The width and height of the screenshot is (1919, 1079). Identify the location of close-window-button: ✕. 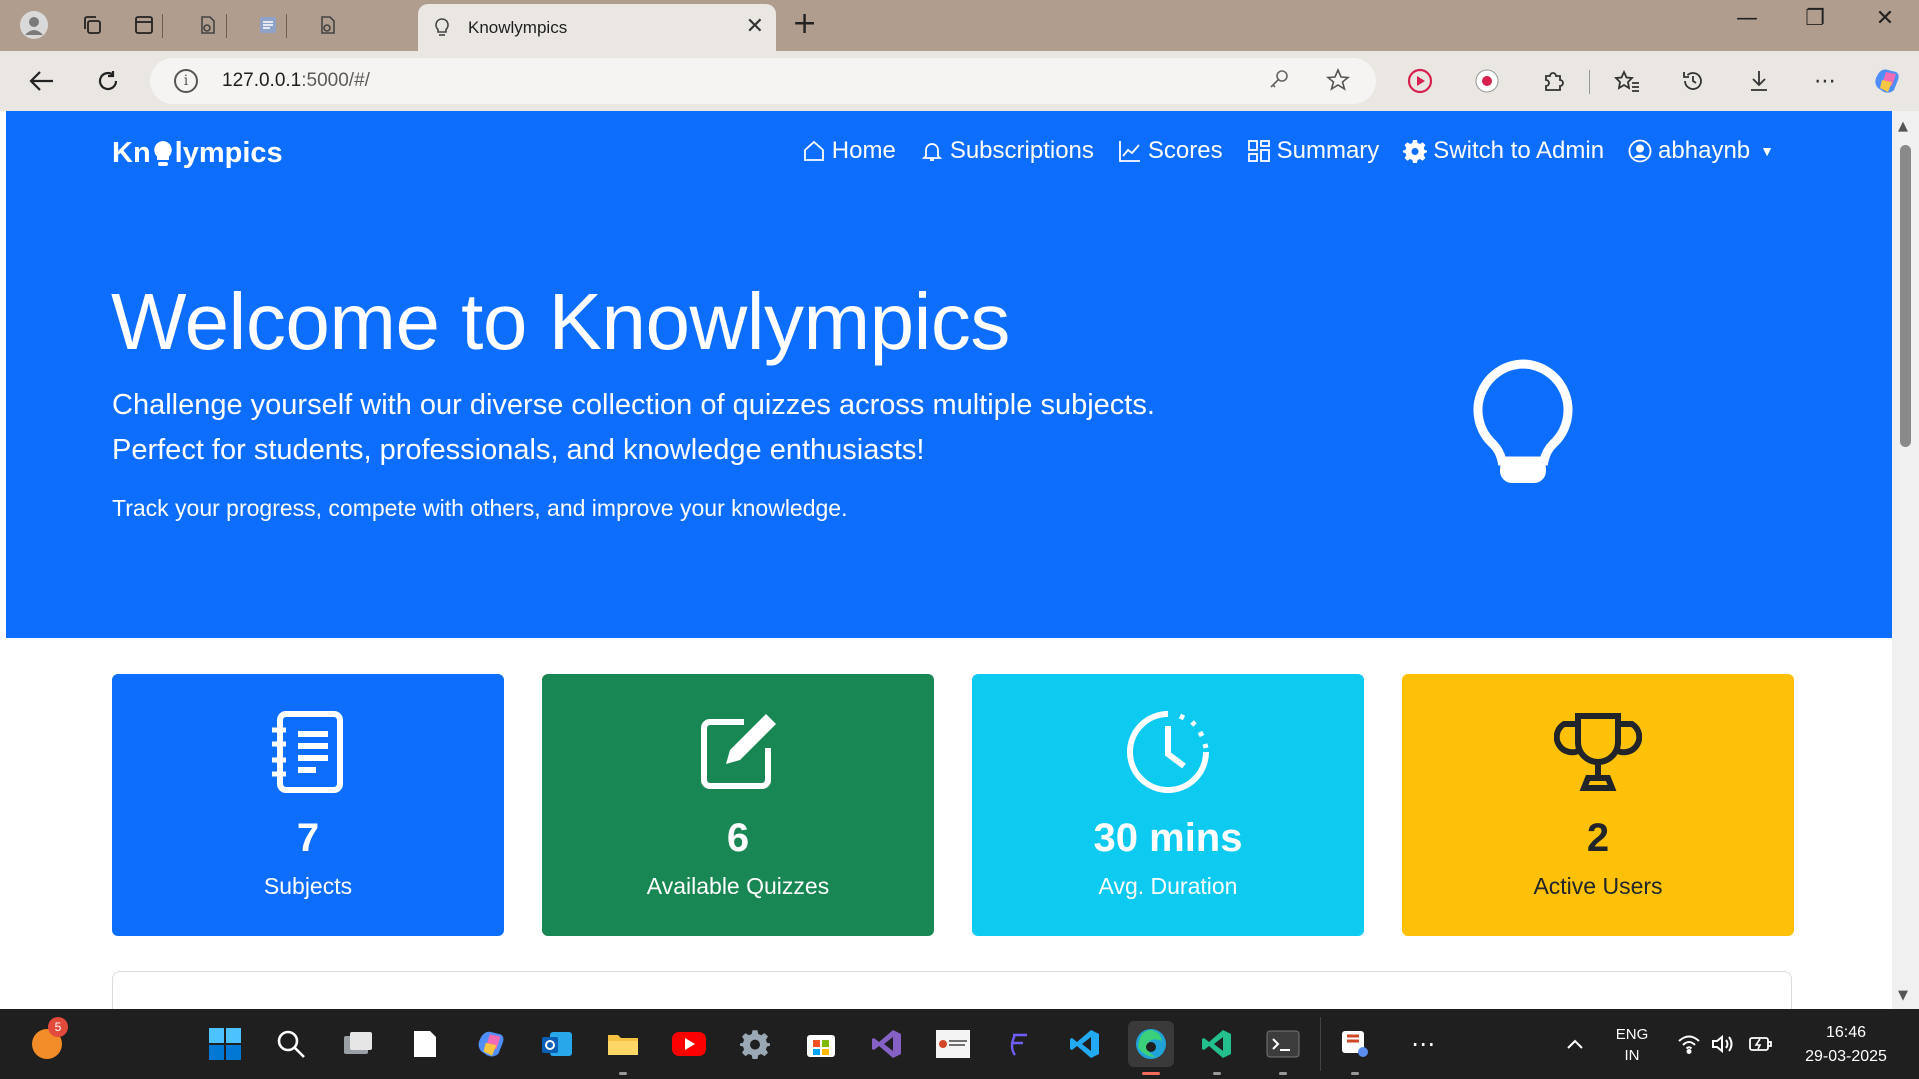
(1885, 18).